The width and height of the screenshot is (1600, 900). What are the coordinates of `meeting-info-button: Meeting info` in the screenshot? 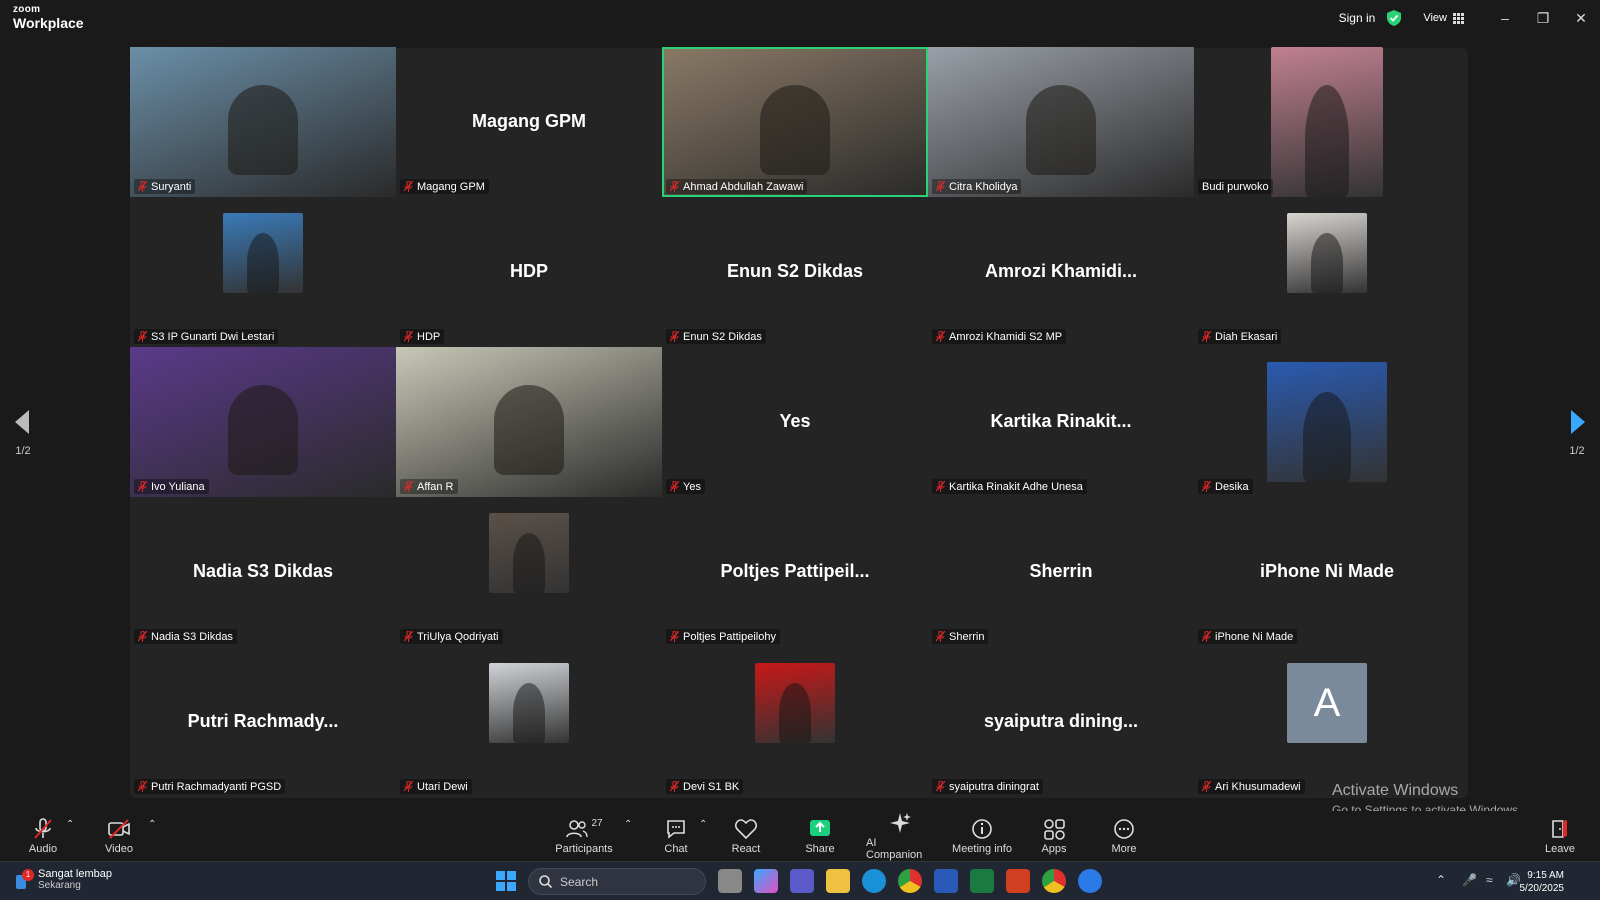 It's located at (982, 836).